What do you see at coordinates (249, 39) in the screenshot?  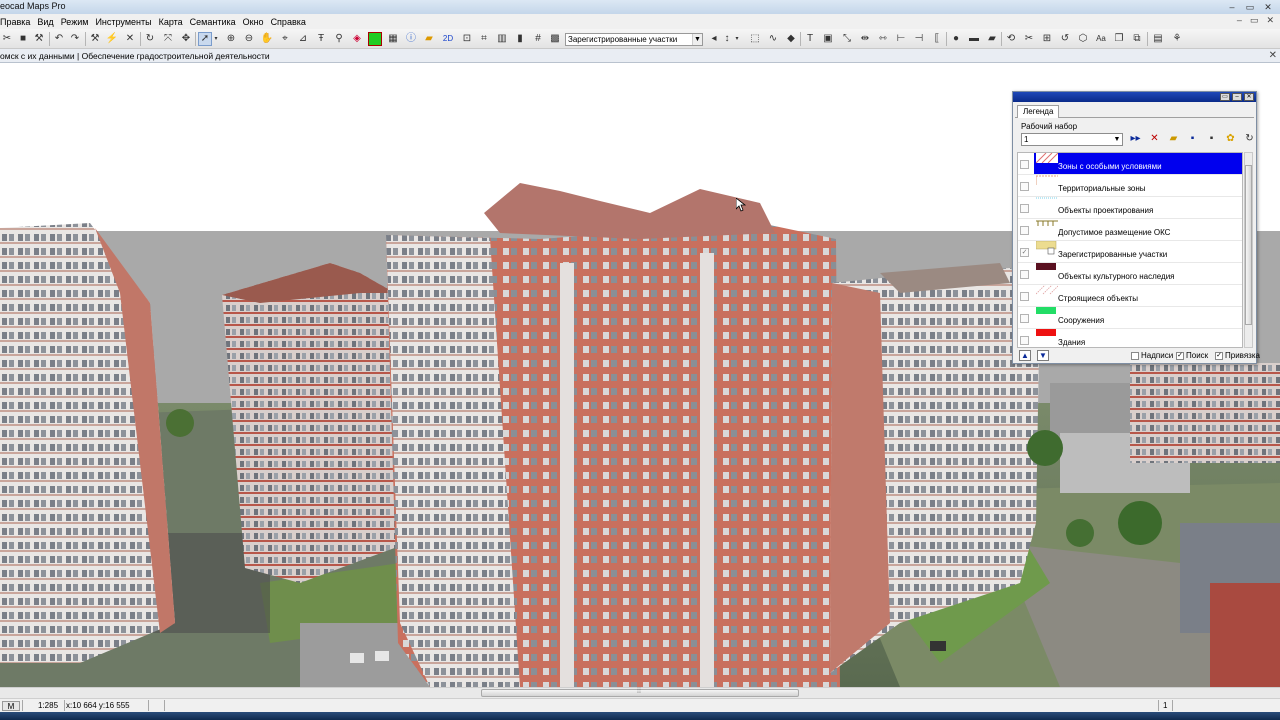 I see `zoom-out-icon: ⊖` at bounding box center [249, 39].